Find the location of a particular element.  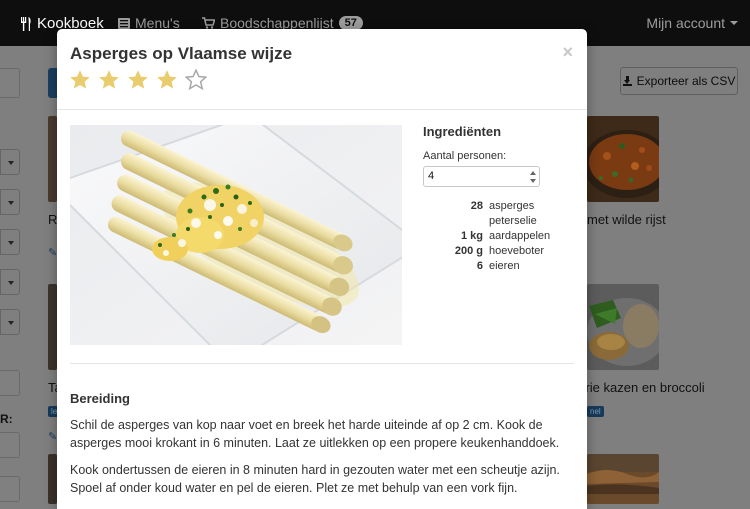

ingredients-heading: Ingrediënten is located at coordinates (462, 131).